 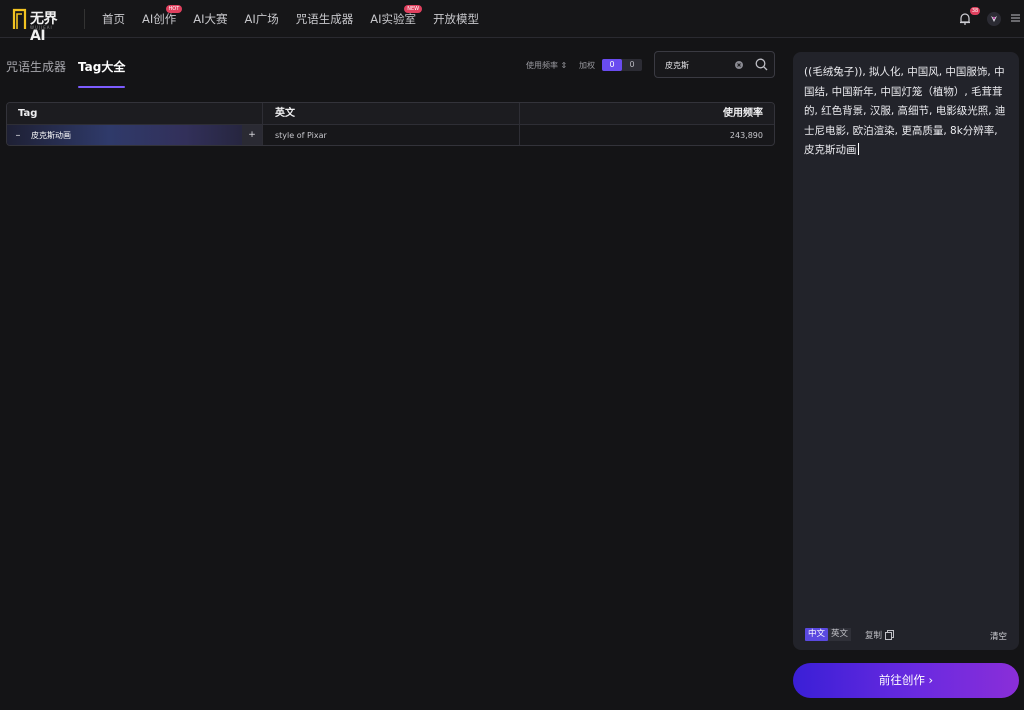 I want to click on column-header-frequency: 使用频率, so click(x=646, y=113).